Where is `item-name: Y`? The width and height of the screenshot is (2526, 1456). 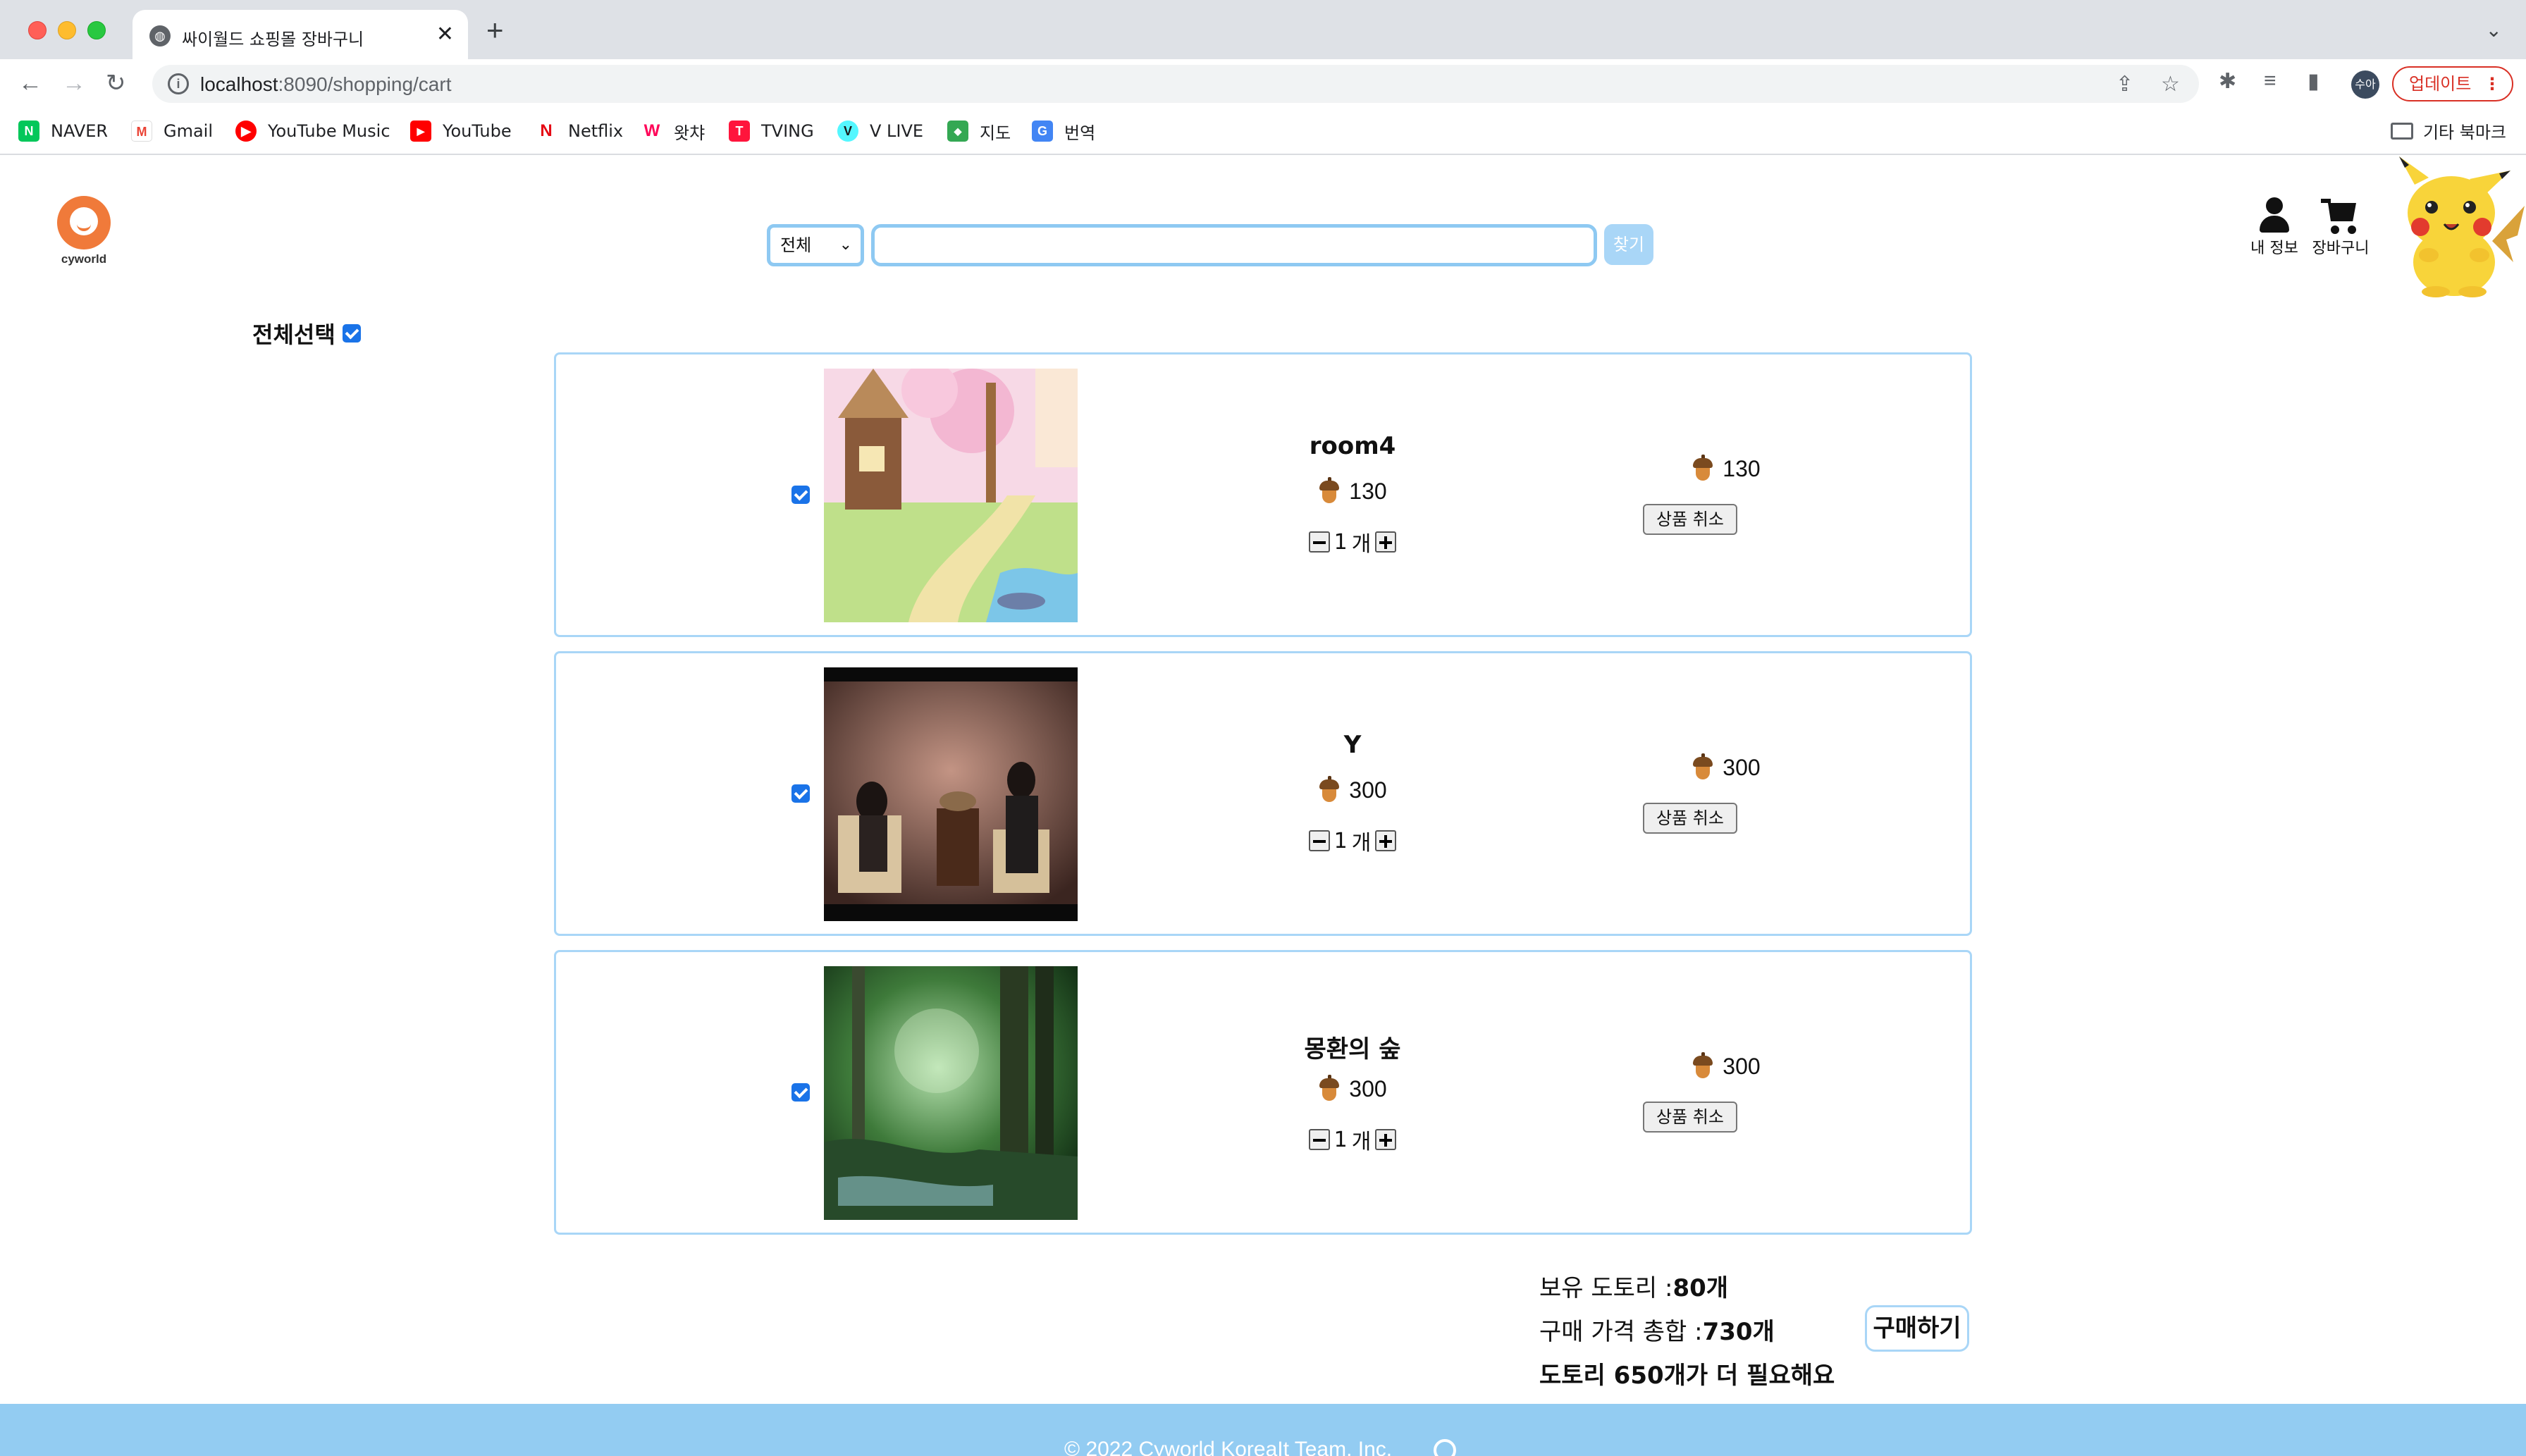
item-name: Y is located at coordinates (1352, 745).